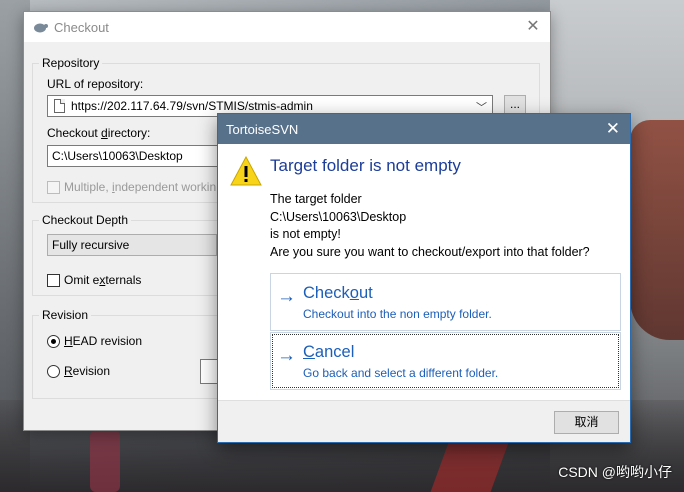  Describe the element at coordinates (82, 280) in the screenshot. I see `omit-pre: Omit e` at that location.